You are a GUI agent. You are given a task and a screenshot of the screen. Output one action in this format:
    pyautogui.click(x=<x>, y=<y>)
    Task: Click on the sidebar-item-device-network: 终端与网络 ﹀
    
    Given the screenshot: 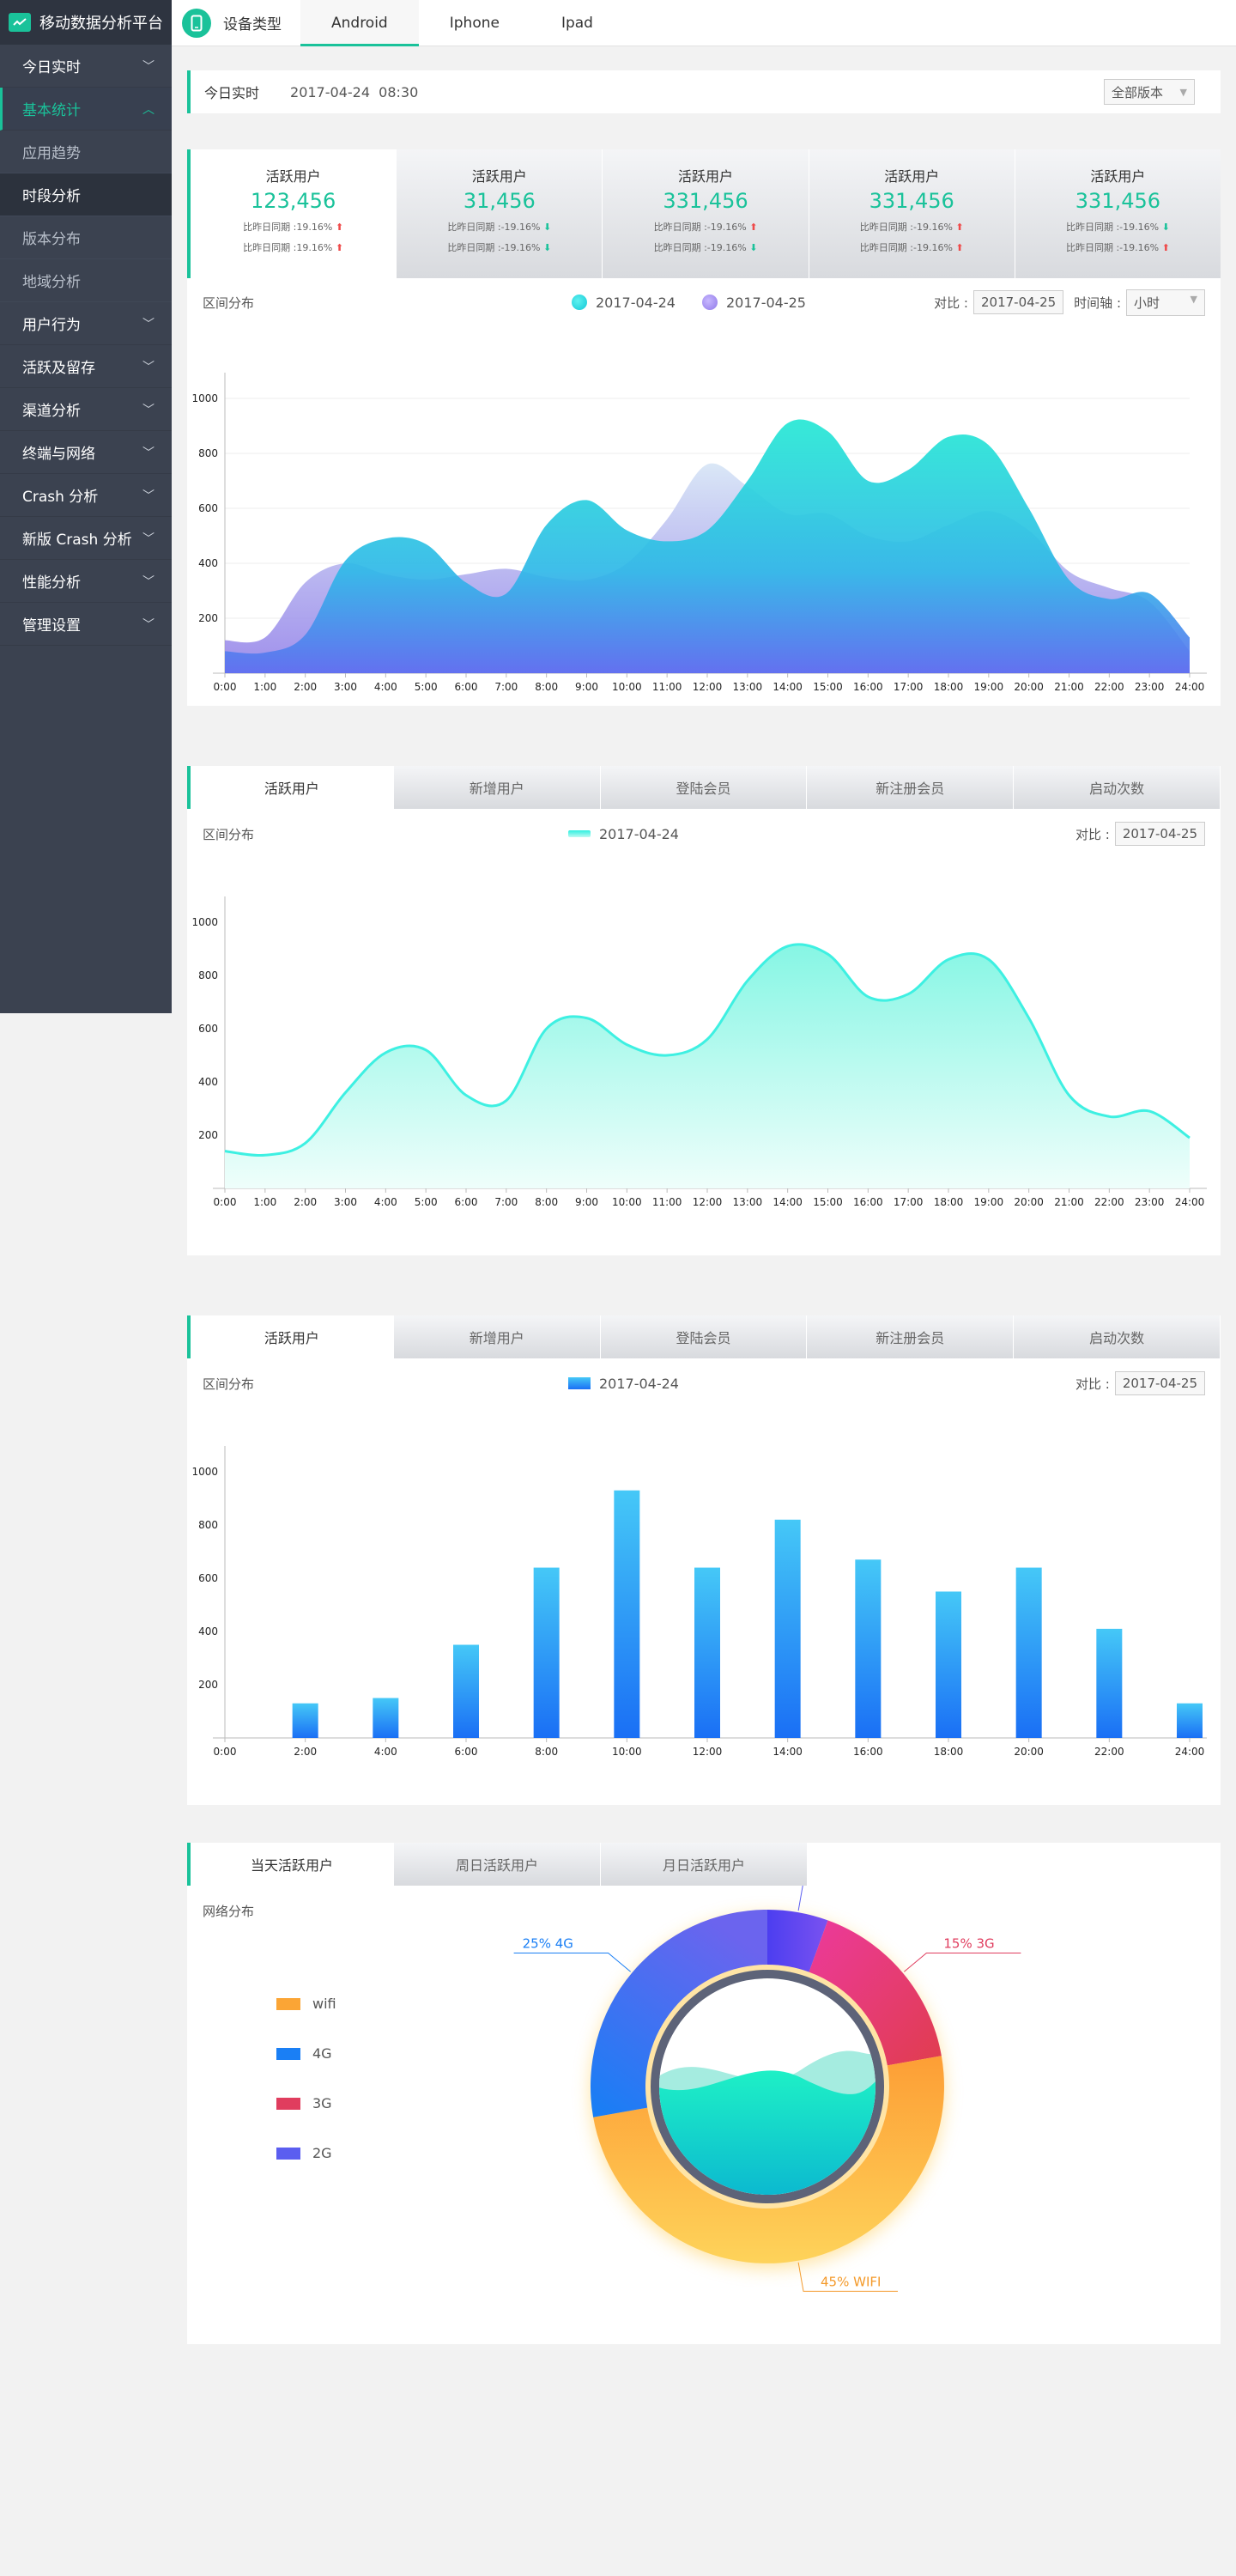 What is the action you would take?
    pyautogui.click(x=86, y=452)
    